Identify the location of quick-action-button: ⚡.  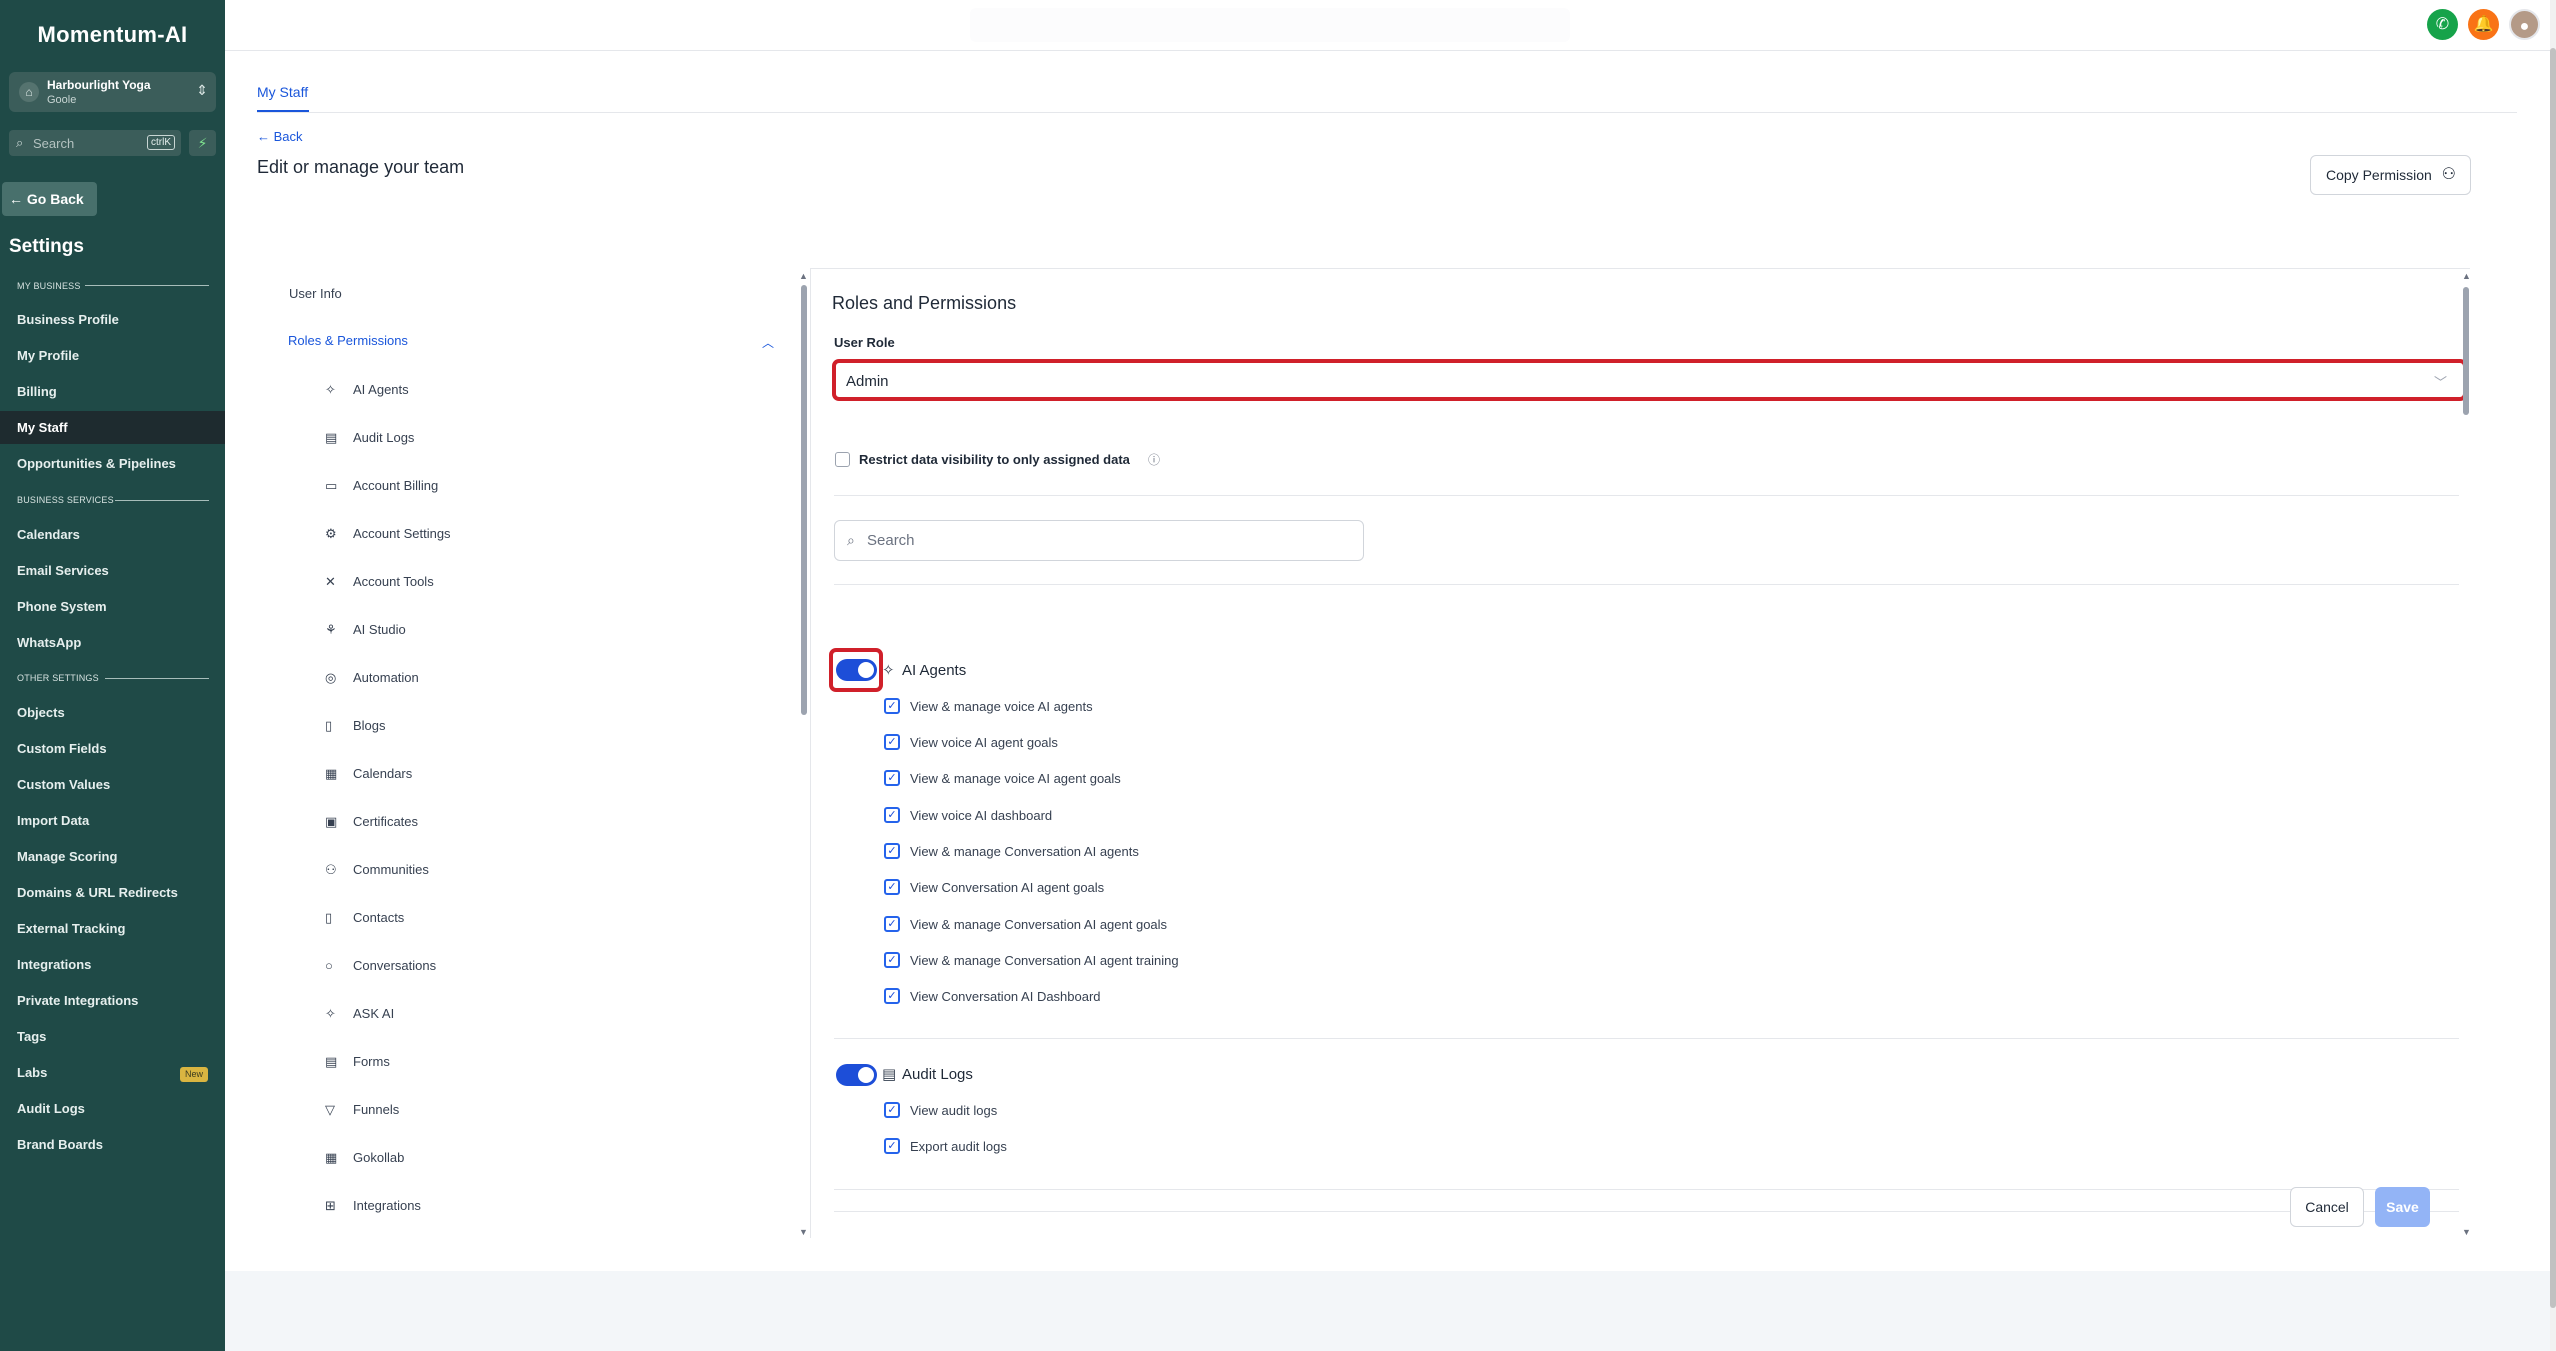
(202, 143).